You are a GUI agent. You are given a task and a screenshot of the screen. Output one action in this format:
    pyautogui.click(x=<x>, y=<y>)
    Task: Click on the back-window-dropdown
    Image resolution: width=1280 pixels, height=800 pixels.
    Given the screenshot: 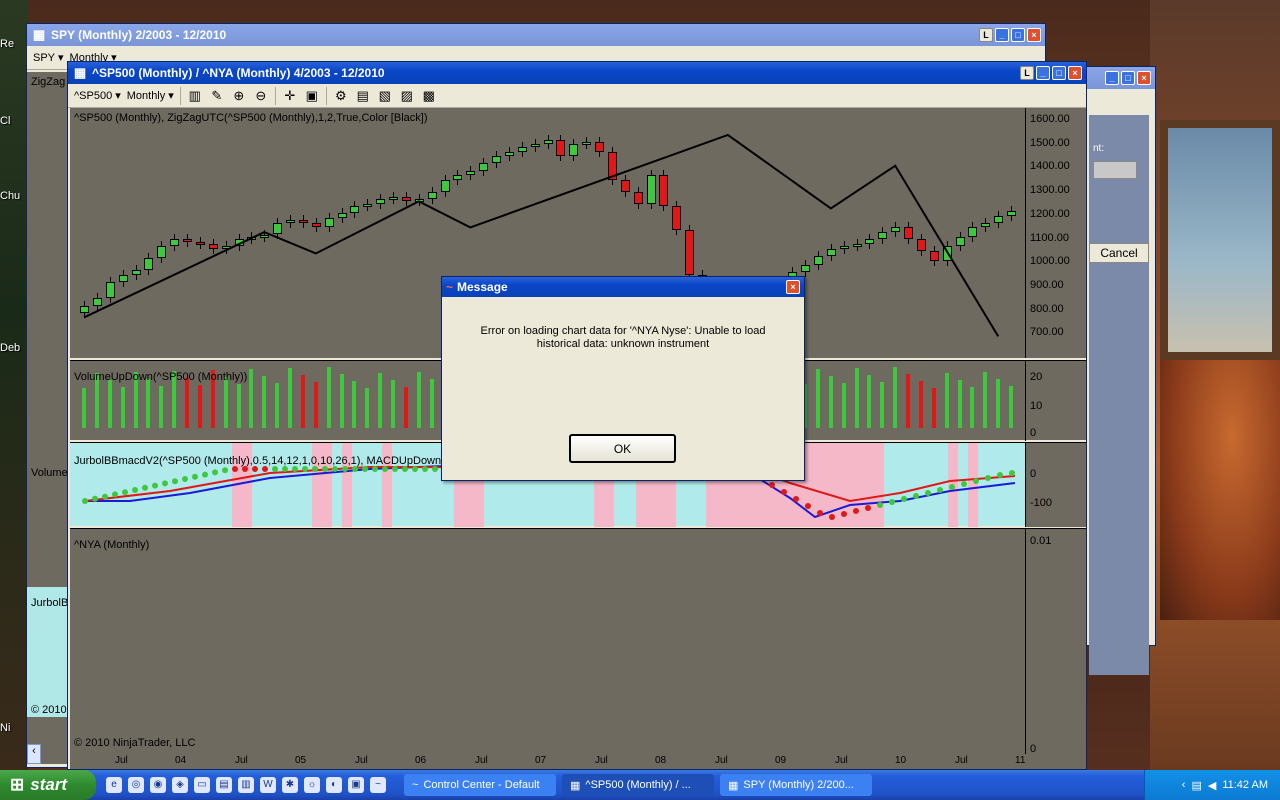 What is the action you would take?
    pyautogui.click(x=1115, y=170)
    